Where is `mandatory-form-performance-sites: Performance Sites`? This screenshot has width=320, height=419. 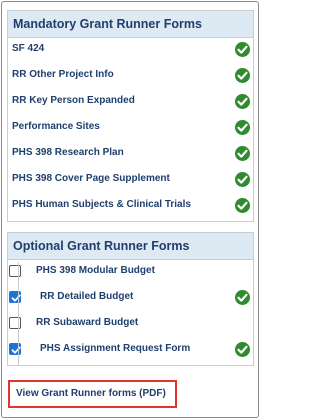
mandatory-form-performance-sites: Performance Sites is located at coordinates (130, 129).